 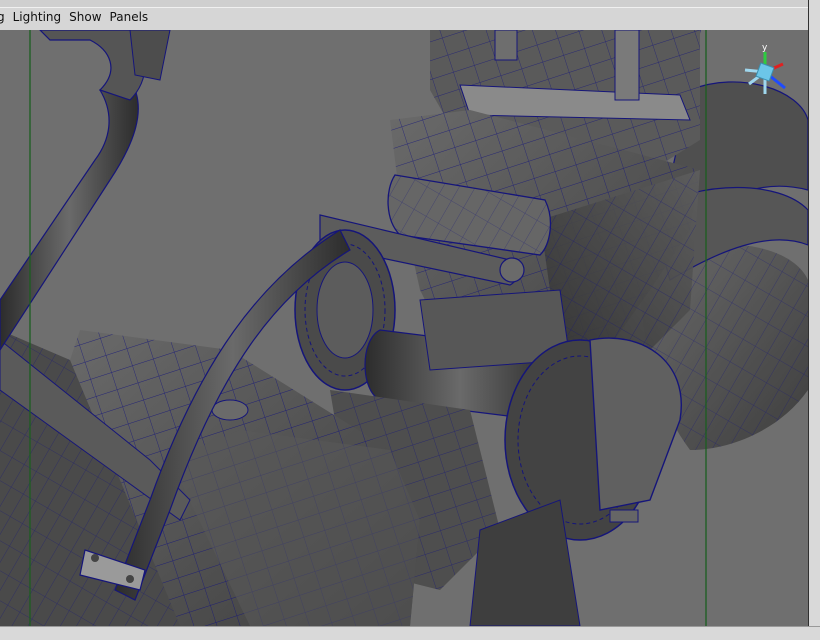 What do you see at coordinates (410, 15) in the screenshot?
I see `panel-menubar: g Lighting Show Panels` at bounding box center [410, 15].